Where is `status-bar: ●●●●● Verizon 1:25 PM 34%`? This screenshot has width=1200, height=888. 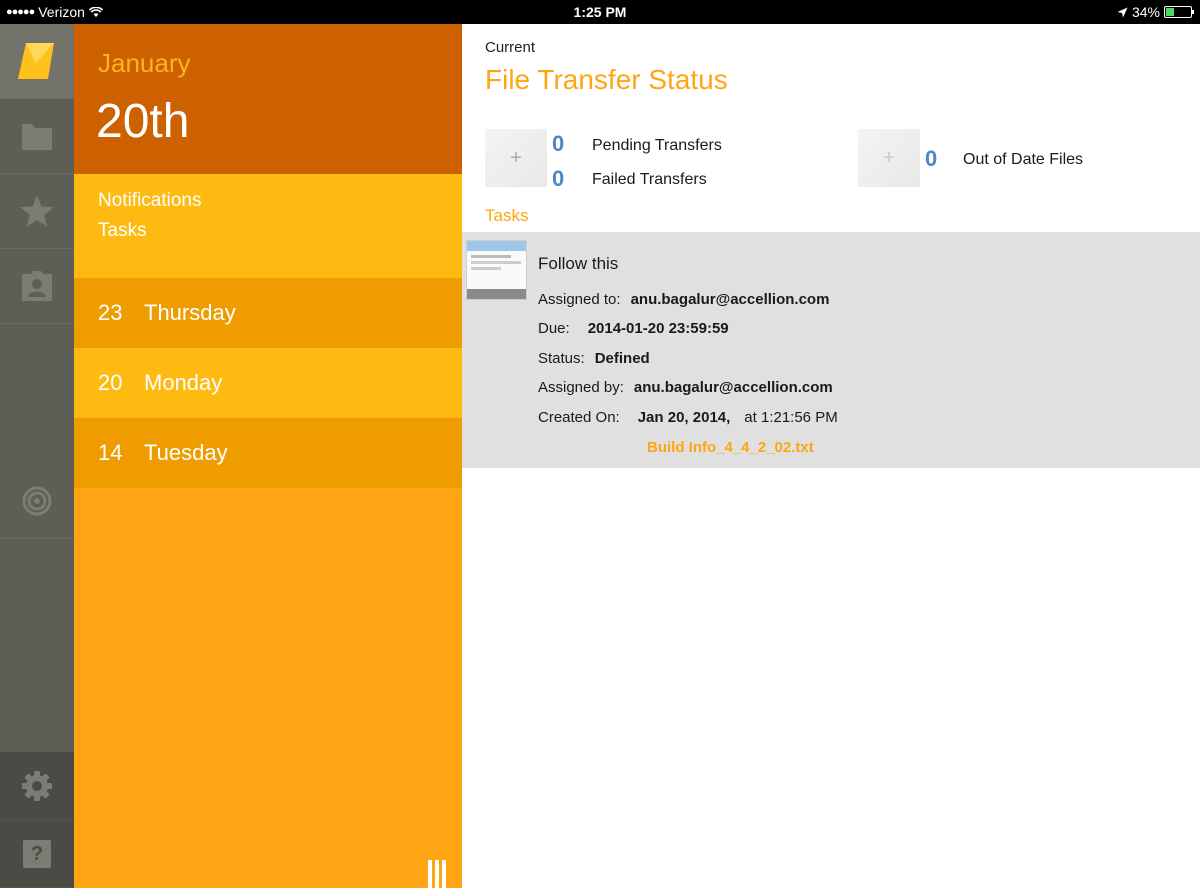 status-bar: ●●●●● Verizon 1:25 PM 34% is located at coordinates (600, 12).